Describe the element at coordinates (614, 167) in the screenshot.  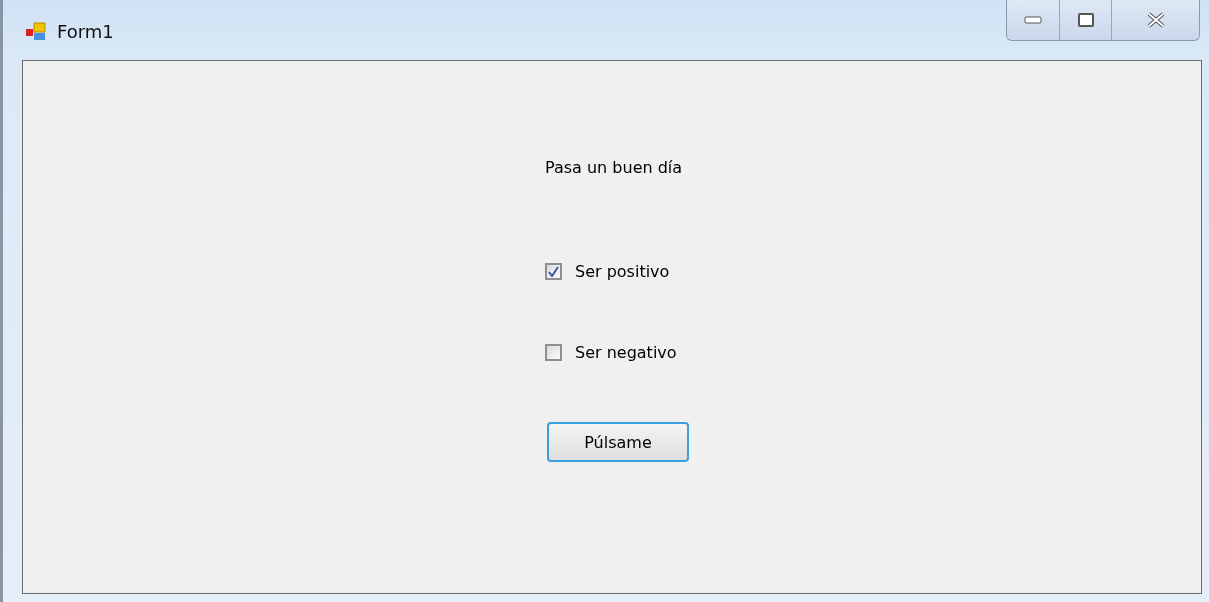
I see `greeting-label: Pasa un buen día` at that location.